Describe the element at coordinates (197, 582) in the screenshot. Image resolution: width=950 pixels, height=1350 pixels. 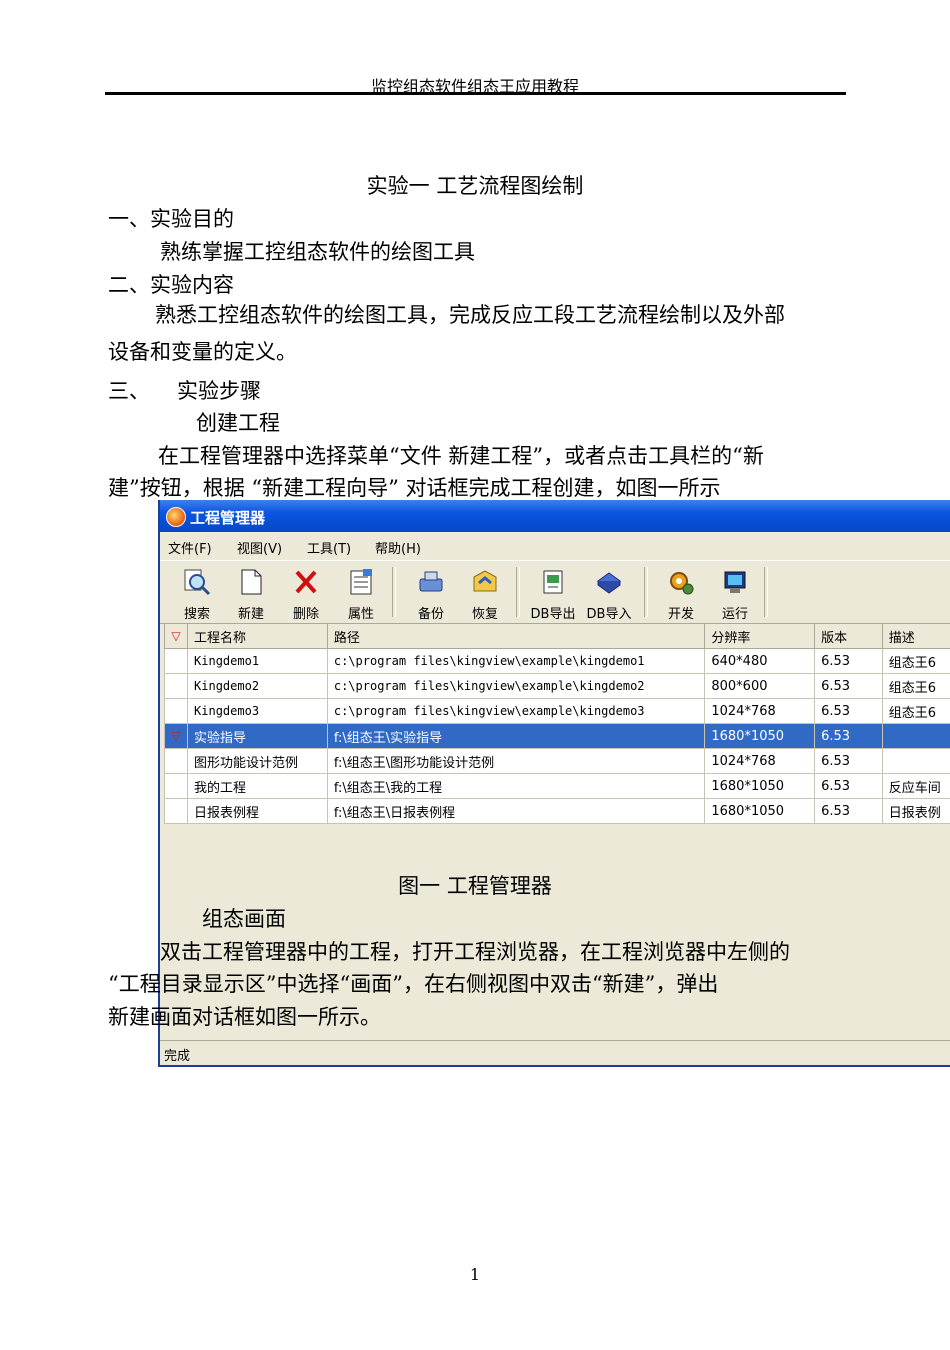
I see `search-icon` at that location.